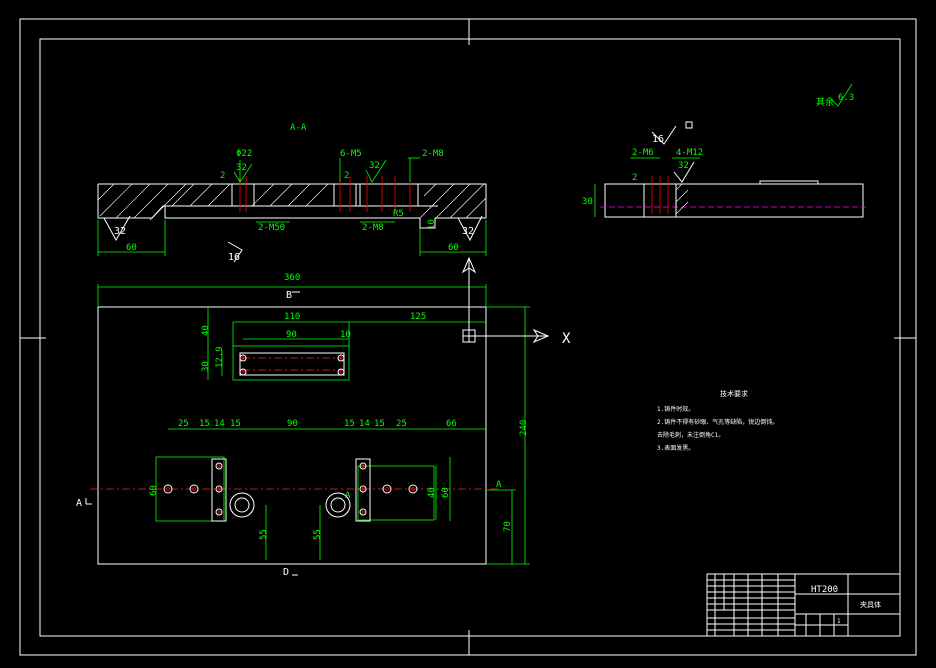  I want to click on row-dim-8: 25, so click(401, 424).